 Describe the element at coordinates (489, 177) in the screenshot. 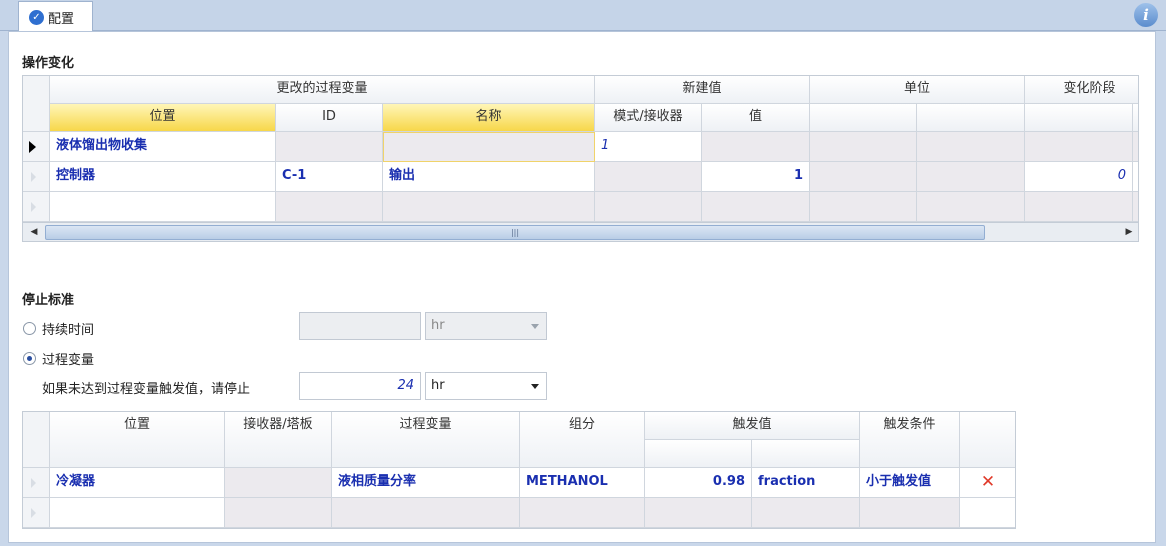

I see `grid1-row2-name: 输出` at that location.